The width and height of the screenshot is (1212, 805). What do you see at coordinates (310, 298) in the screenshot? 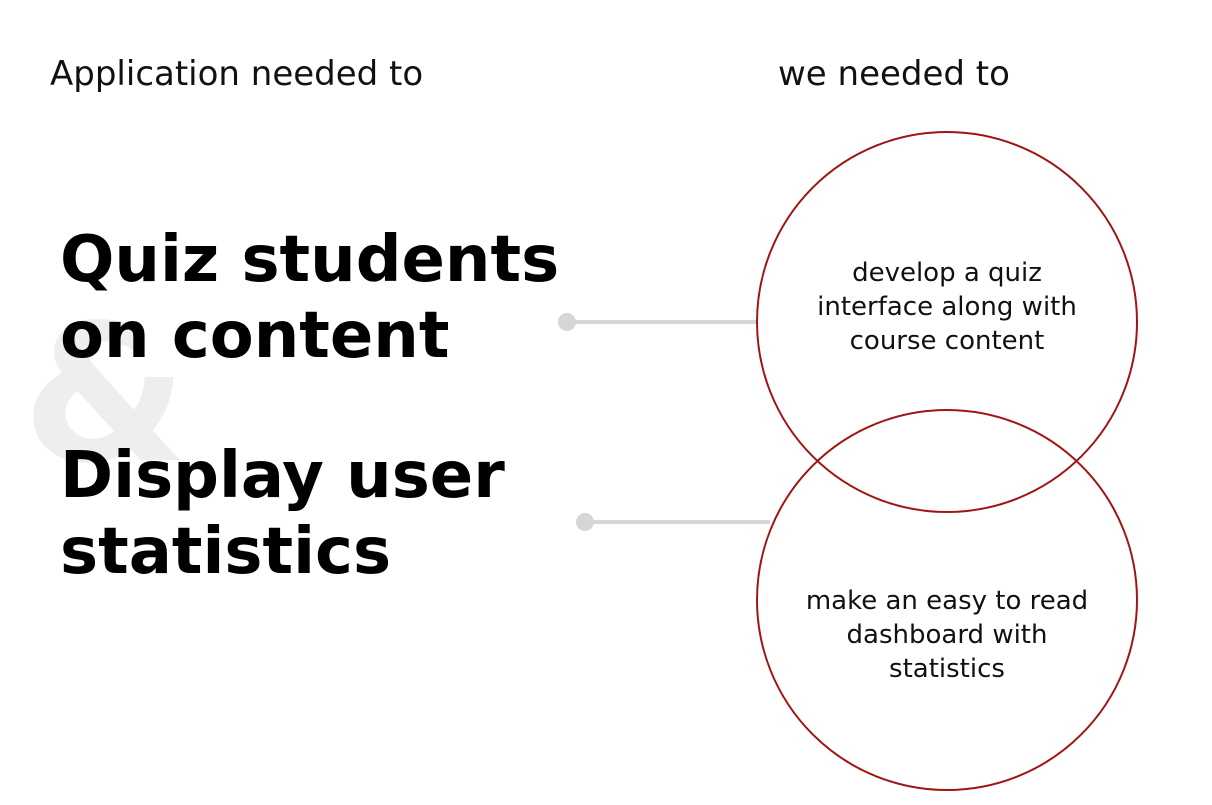
I see `goal-title-quiz: Quiz students on content` at bounding box center [310, 298].